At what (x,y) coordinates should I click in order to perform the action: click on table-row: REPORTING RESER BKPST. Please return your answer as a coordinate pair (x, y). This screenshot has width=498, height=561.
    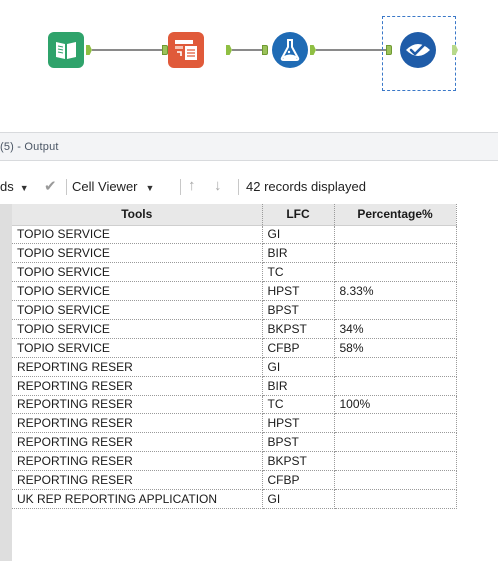
    Looking at the image, I should click on (234, 461).